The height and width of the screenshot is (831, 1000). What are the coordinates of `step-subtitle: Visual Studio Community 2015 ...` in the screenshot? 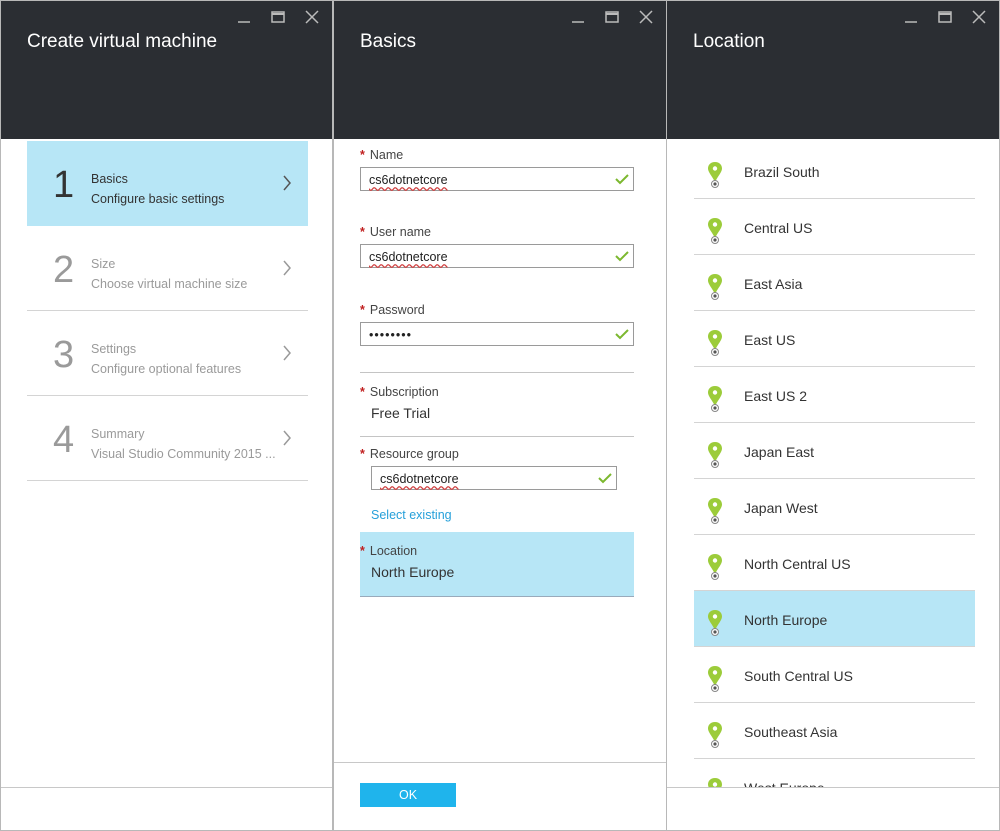 It's located at (183, 454).